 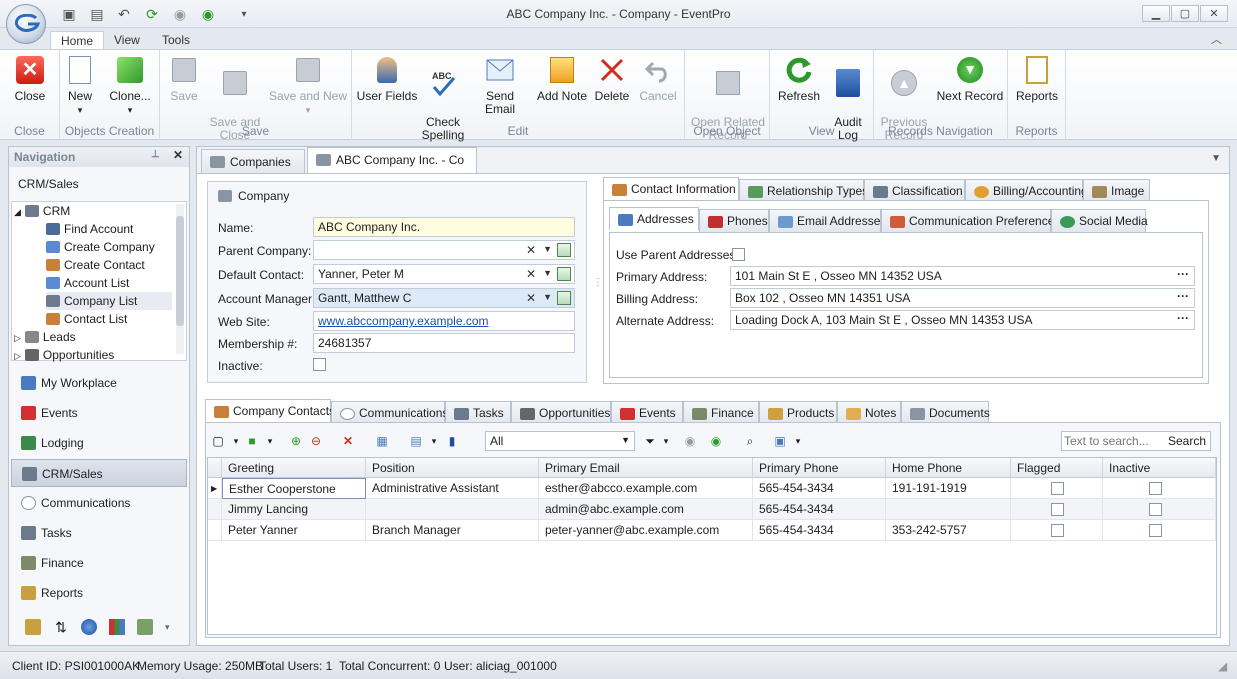 What do you see at coordinates (1116, 441) in the screenshot?
I see `grid-search-input` at bounding box center [1116, 441].